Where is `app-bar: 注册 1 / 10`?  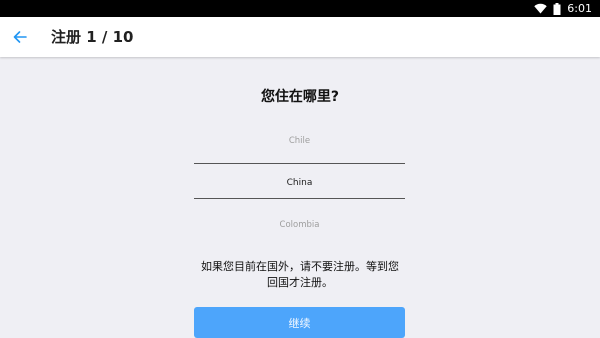
app-bar: 注册 1 / 10 is located at coordinates (300, 37).